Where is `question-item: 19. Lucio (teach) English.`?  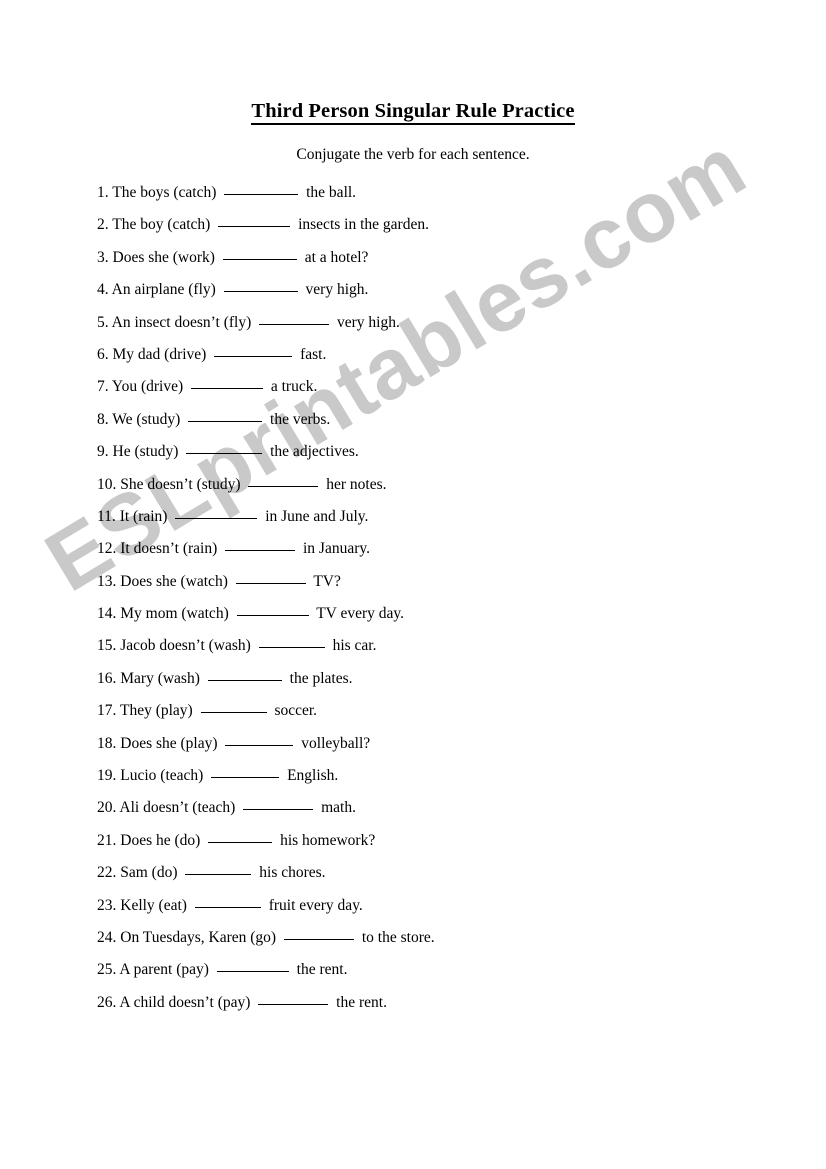
question-item: 19. Lucio (teach) English. is located at coordinates (447, 781).